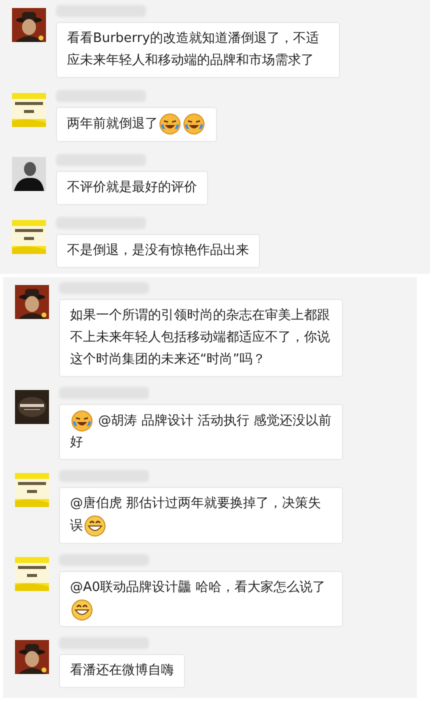  I want to click on message-bubble: @A0联动品牌设计龘 哈哈，看大家怎么说了, so click(201, 599).